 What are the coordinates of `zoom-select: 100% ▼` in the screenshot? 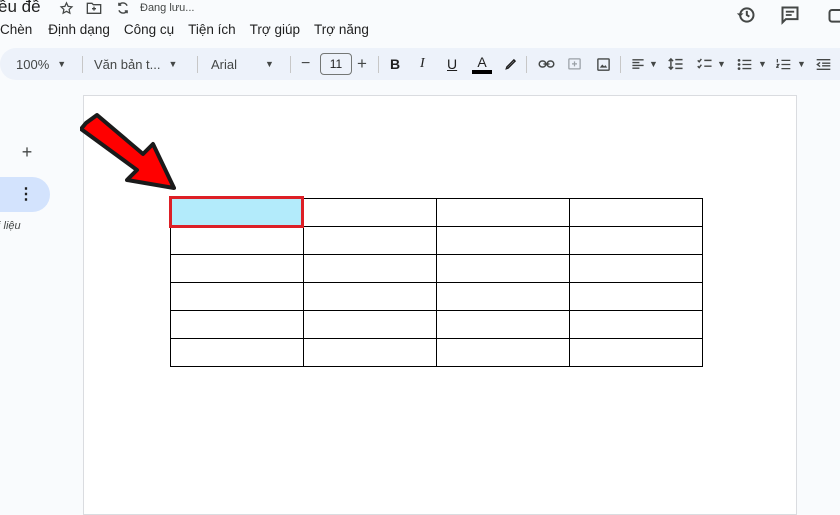 It's located at (41, 64).